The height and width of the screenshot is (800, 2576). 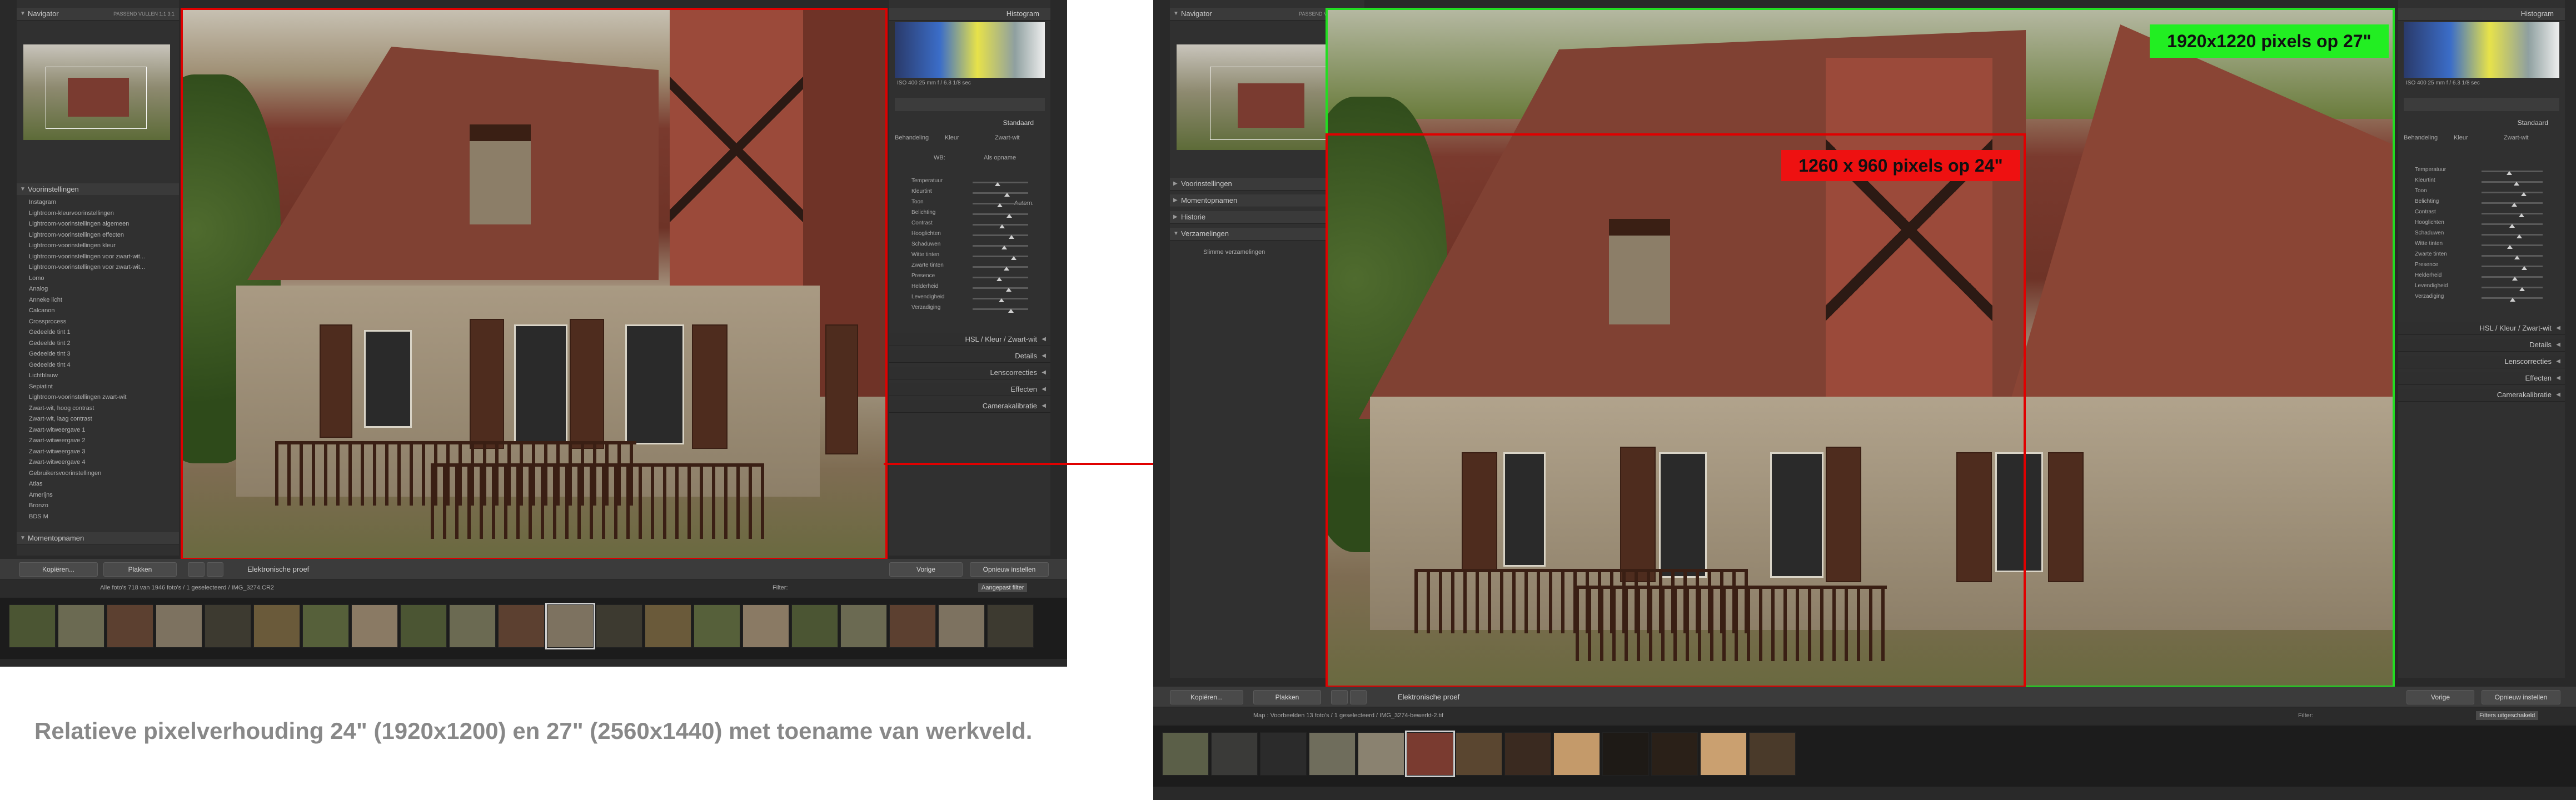 What do you see at coordinates (36, 278) in the screenshot?
I see `preset-tree-item: Lomo` at bounding box center [36, 278].